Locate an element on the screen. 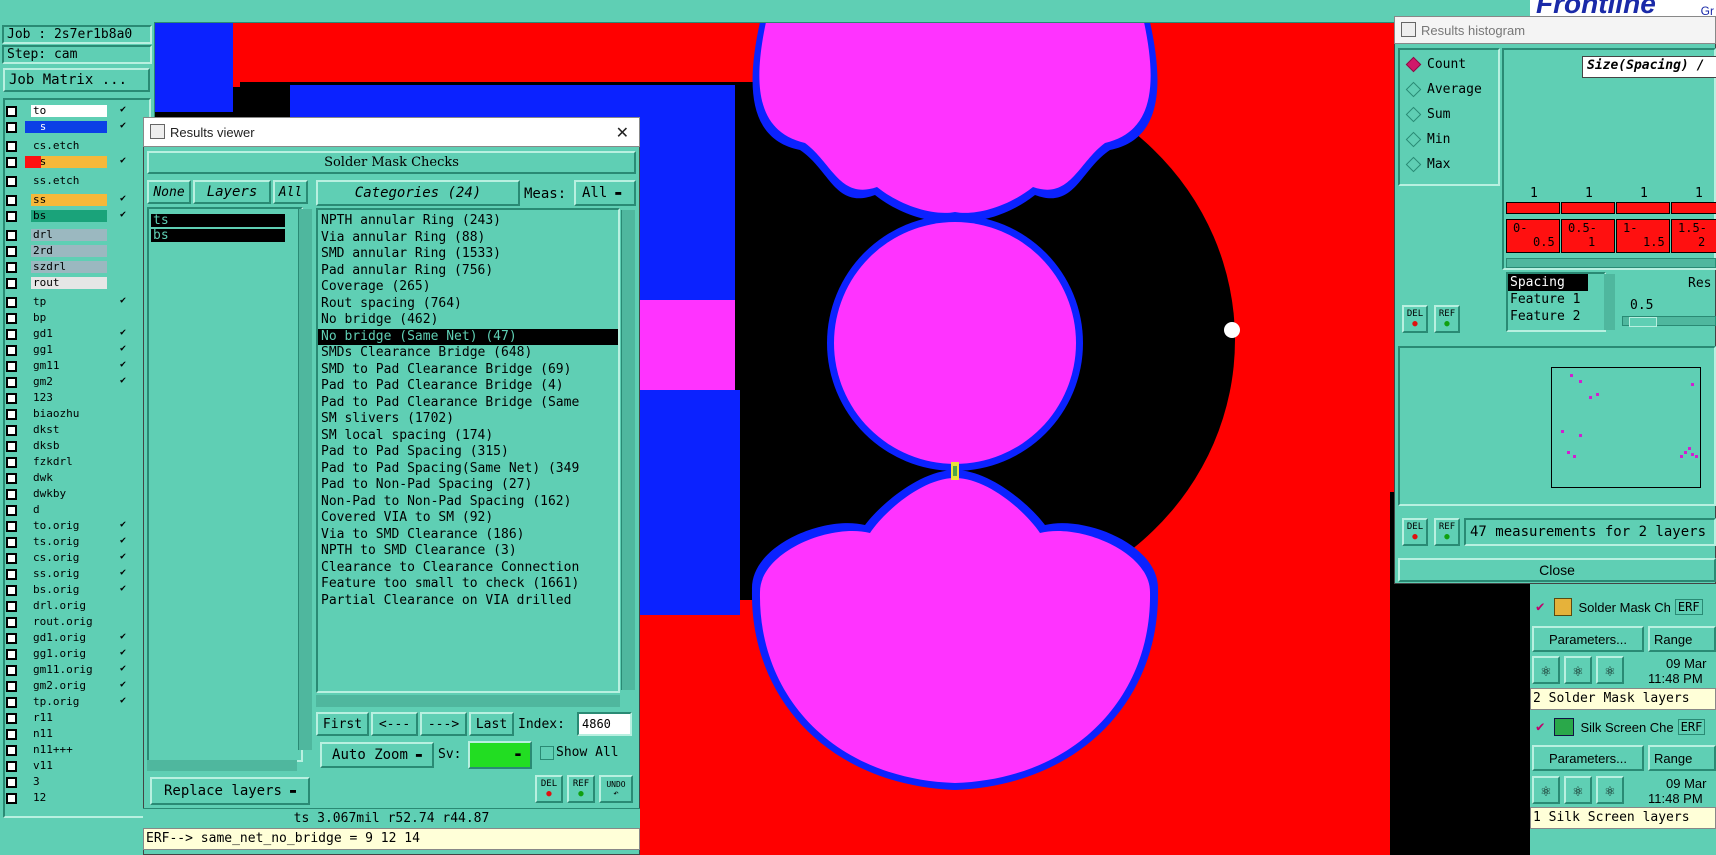 This screenshot has height=855, width=1716. layer-row-to: to ✔ is located at coordinates (71, 111).